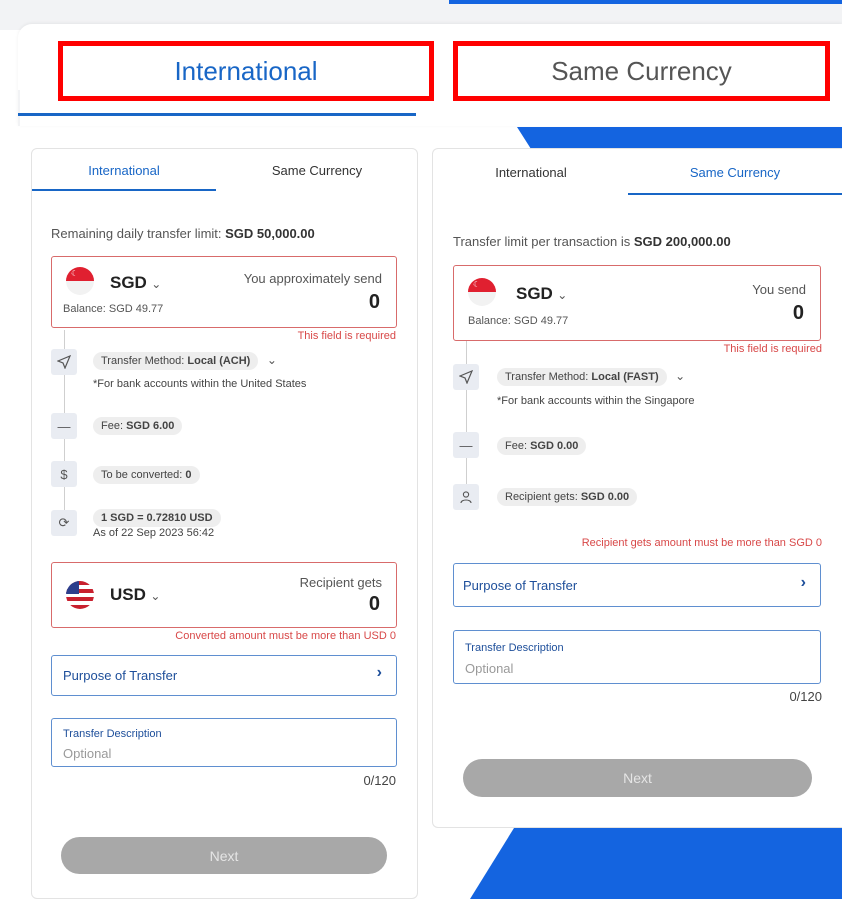 This screenshot has height=899, width=842. Describe the element at coordinates (285, 636) in the screenshot. I see `receive-error-text: Converted amount must be more than USD 0` at that location.